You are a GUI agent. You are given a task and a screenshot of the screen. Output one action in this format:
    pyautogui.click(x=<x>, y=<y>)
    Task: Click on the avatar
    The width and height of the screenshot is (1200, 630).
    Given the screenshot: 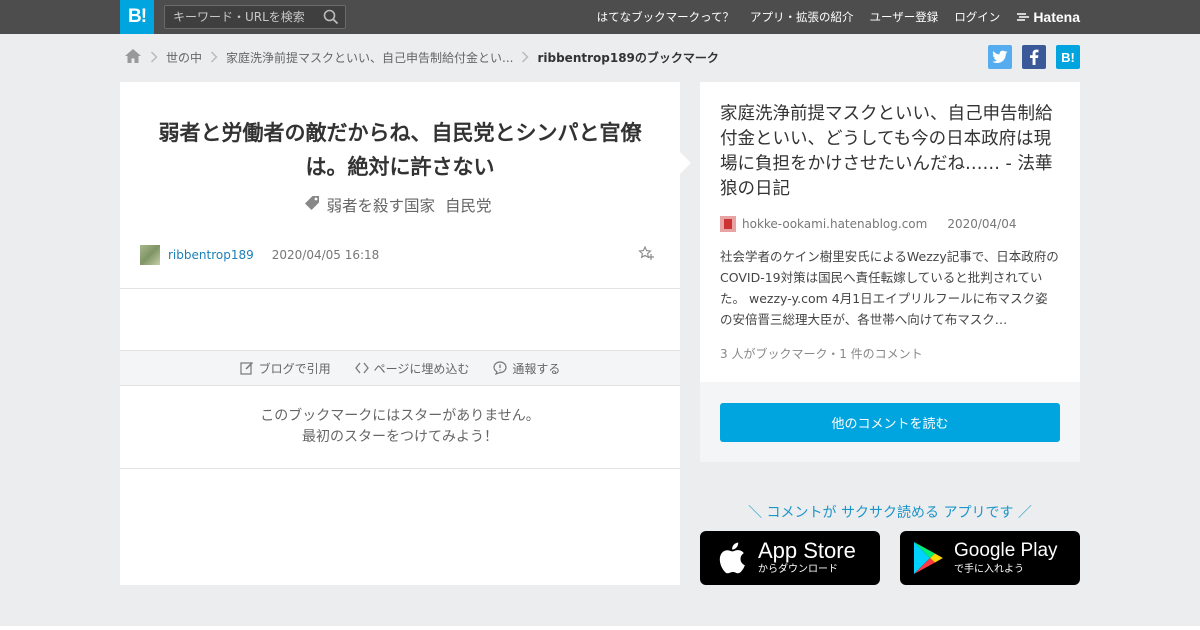 What is the action you would take?
    pyautogui.click(x=150, y=255)
    